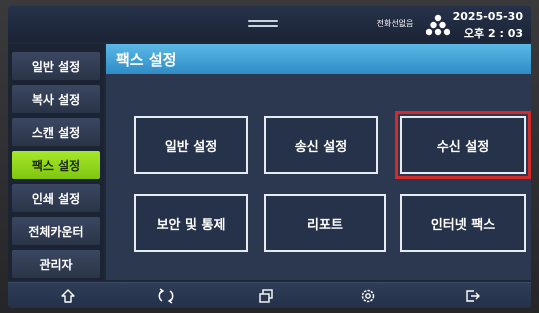  Describe the element at coordinates (68, 296) in the screenshot. I see `home-icon` at that location.